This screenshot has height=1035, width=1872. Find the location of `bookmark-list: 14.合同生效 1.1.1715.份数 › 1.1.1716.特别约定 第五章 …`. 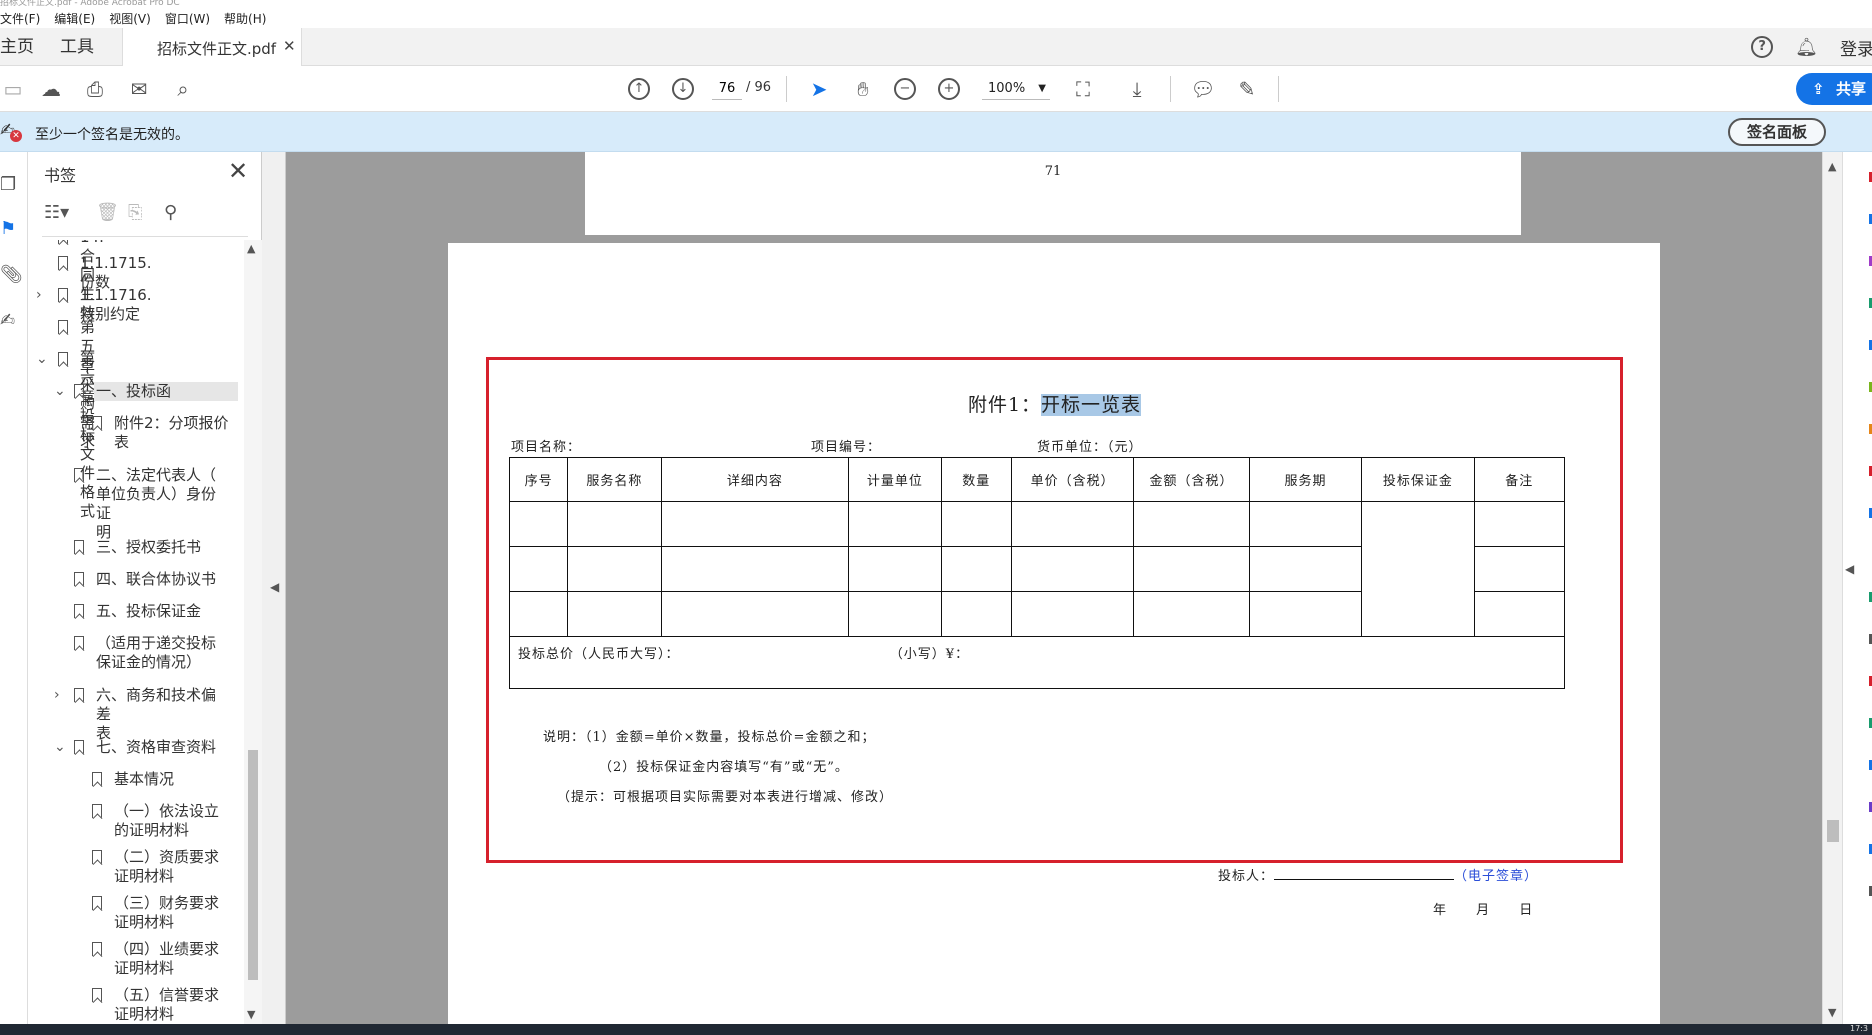

bookmark-list: 14.合同生效 1.1.1715.份数 › 1.1.1716.特别约定 第五章 … is located at coordinates (136, 632).